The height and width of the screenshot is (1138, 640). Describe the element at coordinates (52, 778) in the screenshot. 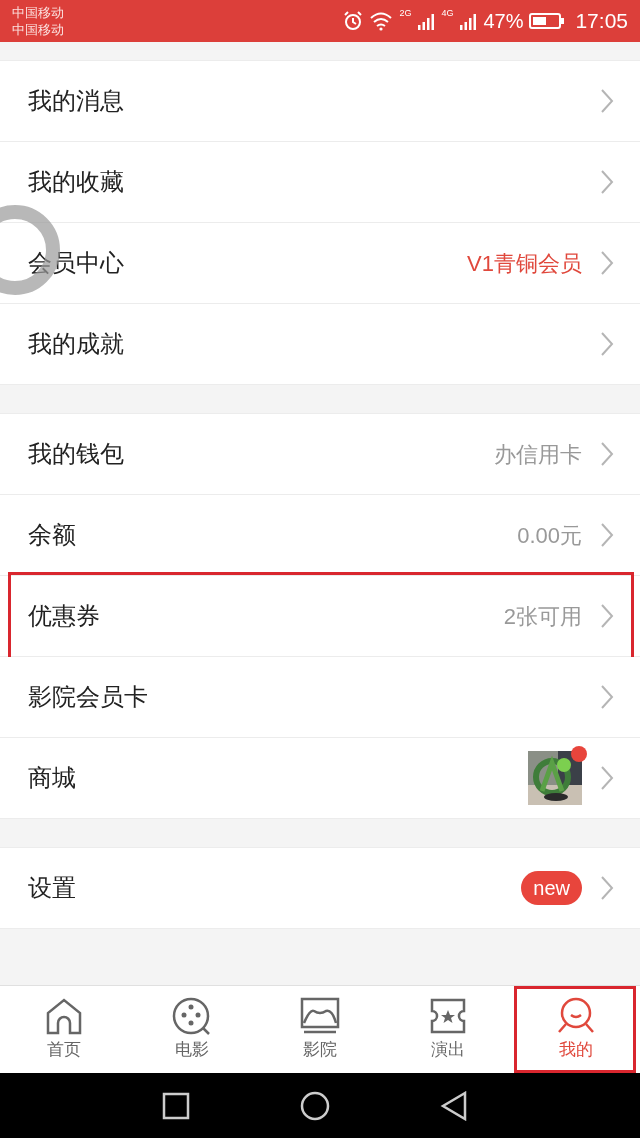

I see `row-label: 商城` at that location.